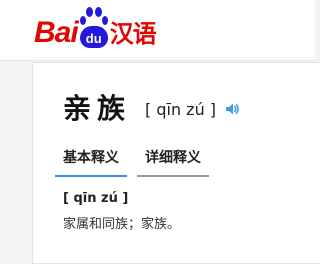 The height and width of the screenshot is (264, 320). What do you see at coordinates (232, 109) in the screenshot?
I see `speaker-icon` at bounding box center [232, 109].